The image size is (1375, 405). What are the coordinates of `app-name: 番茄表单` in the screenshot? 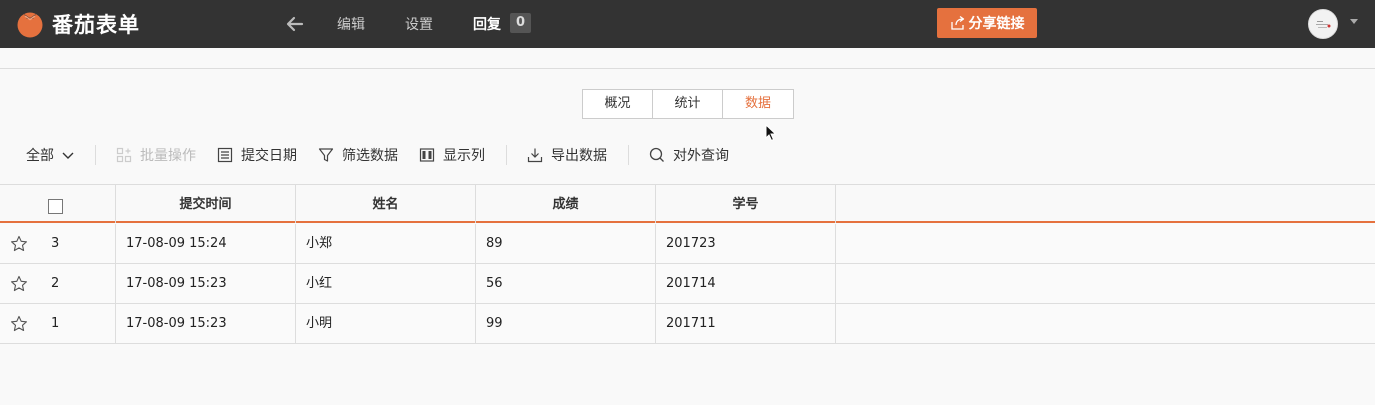 It's located at (96, 25).